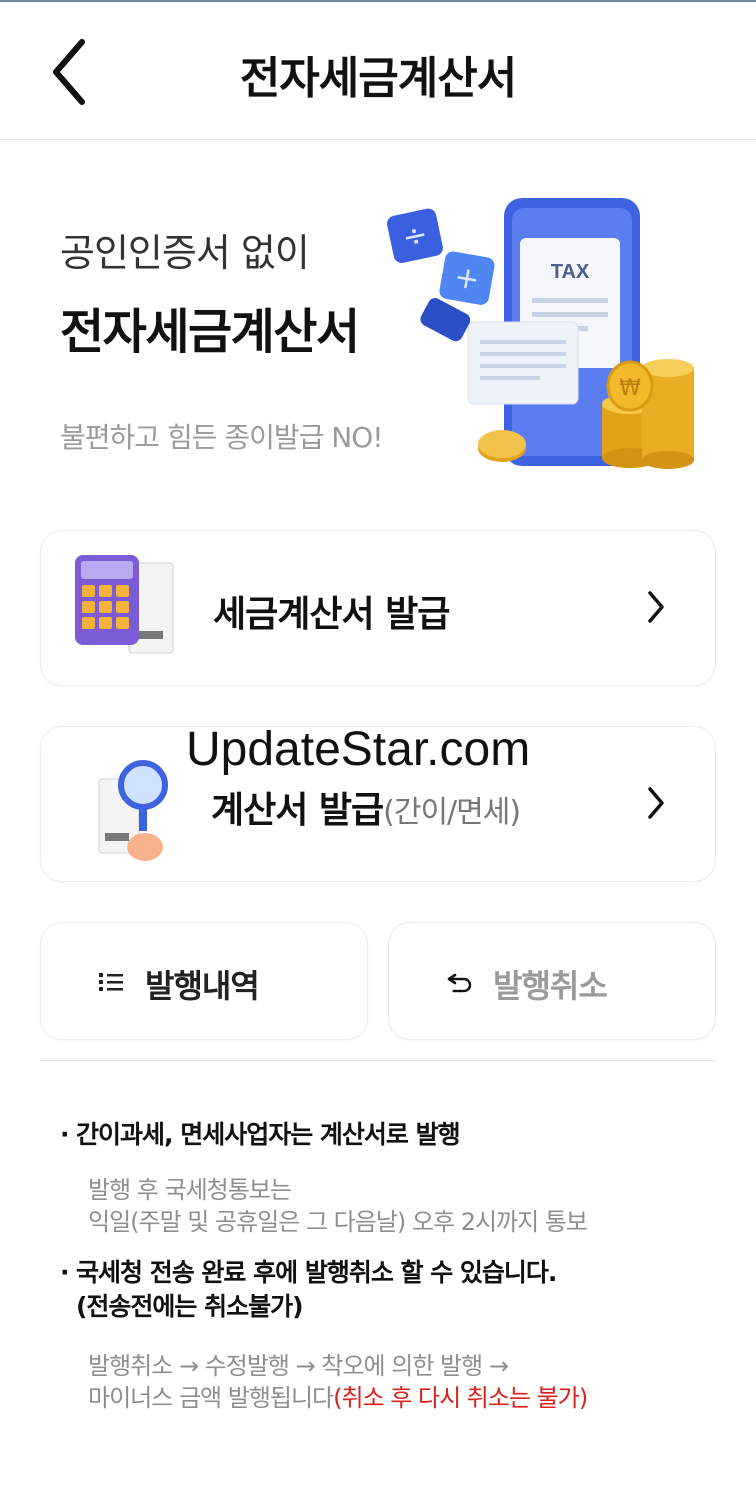 This screenshot has height=1492, width=756. Describe the element at coordinates (190, 1190) in the screenshot. I see `notice-item-1-line-1: 발행 후 국세청통보는` at that location.